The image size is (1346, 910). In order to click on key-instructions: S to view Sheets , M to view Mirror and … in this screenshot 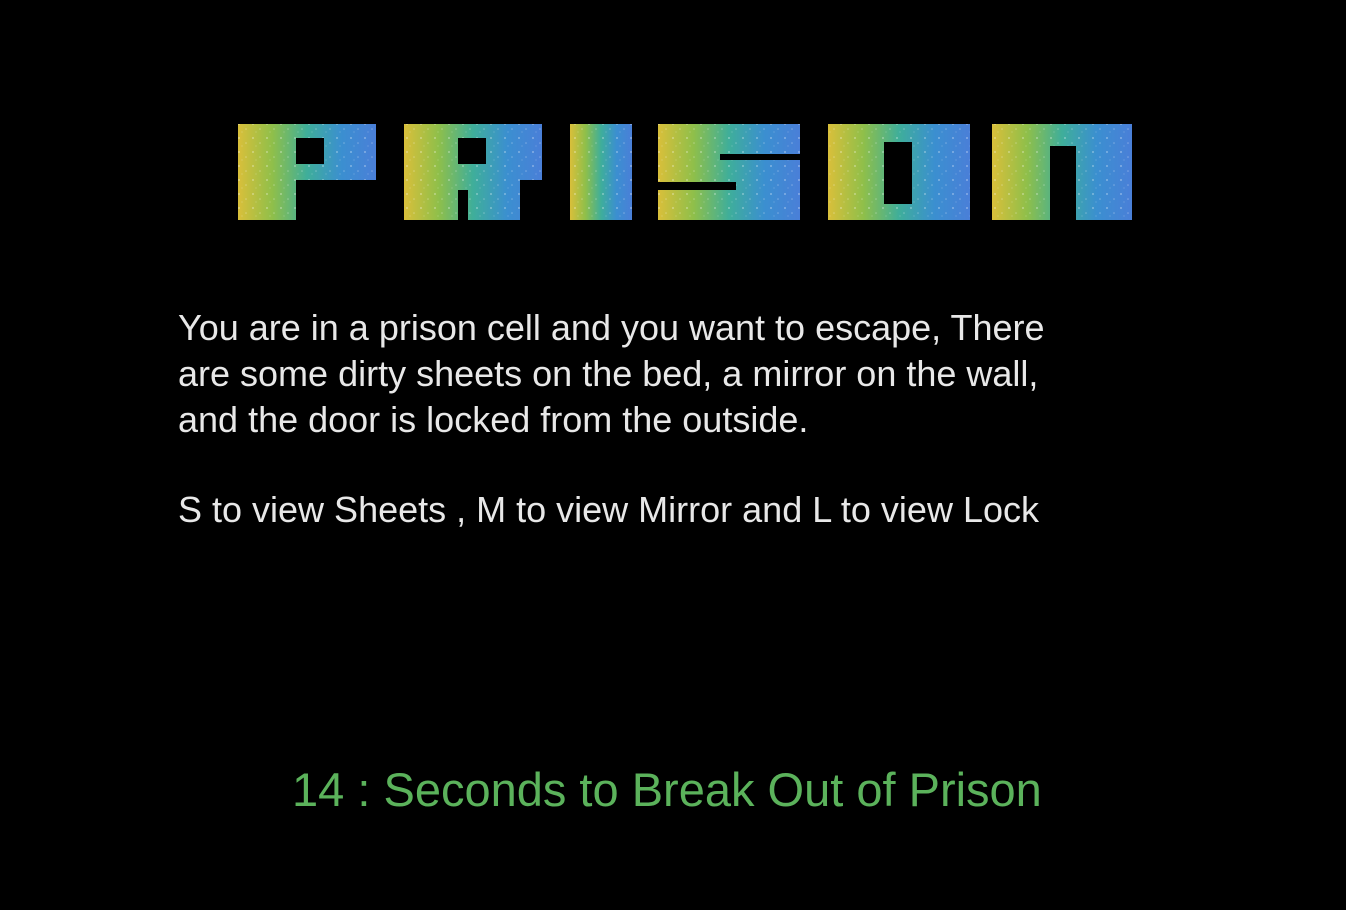, I will do `click(608, 509)`.